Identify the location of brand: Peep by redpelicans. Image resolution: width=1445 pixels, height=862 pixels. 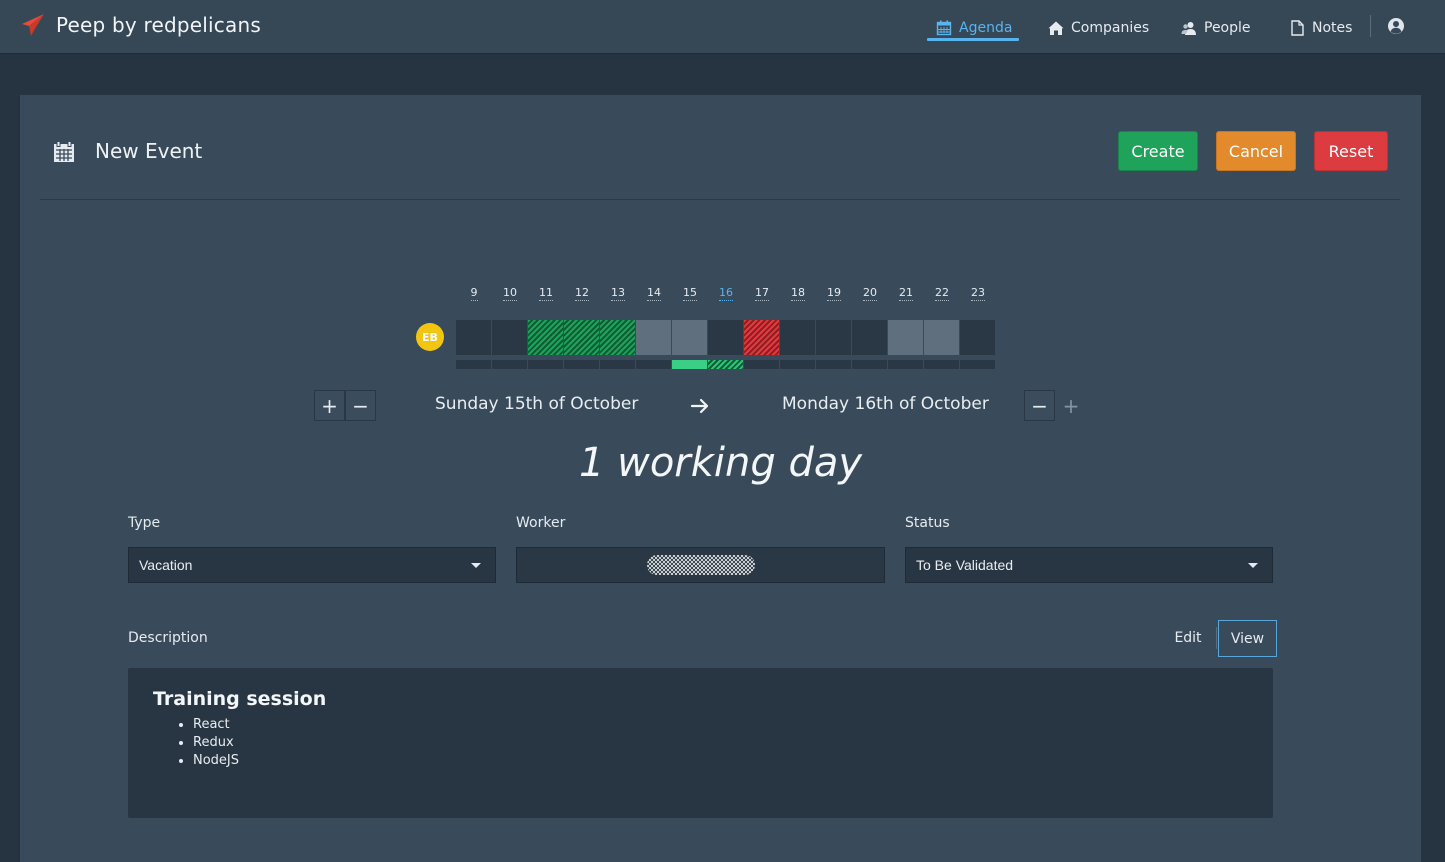
(140, 25).